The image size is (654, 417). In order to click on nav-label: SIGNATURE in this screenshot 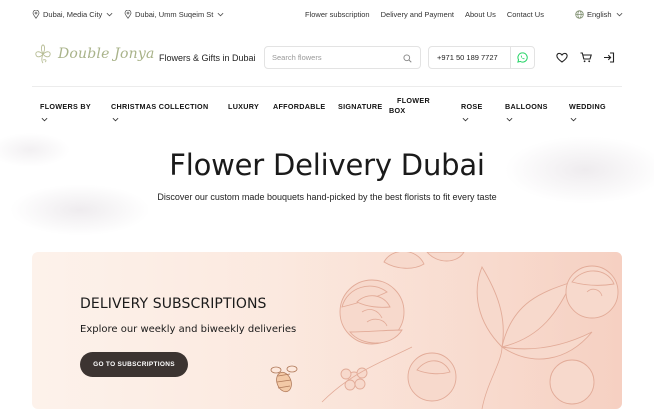, I will do `click(360, 106)`.